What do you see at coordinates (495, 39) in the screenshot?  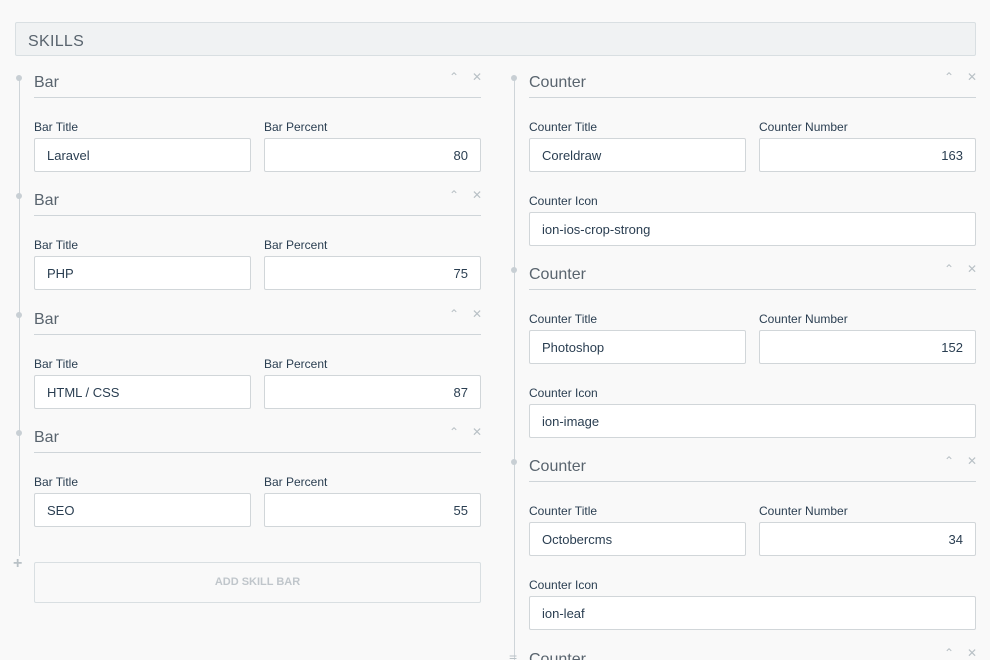 I see `section-header: SKILLS` at bounding box center [495, 39].